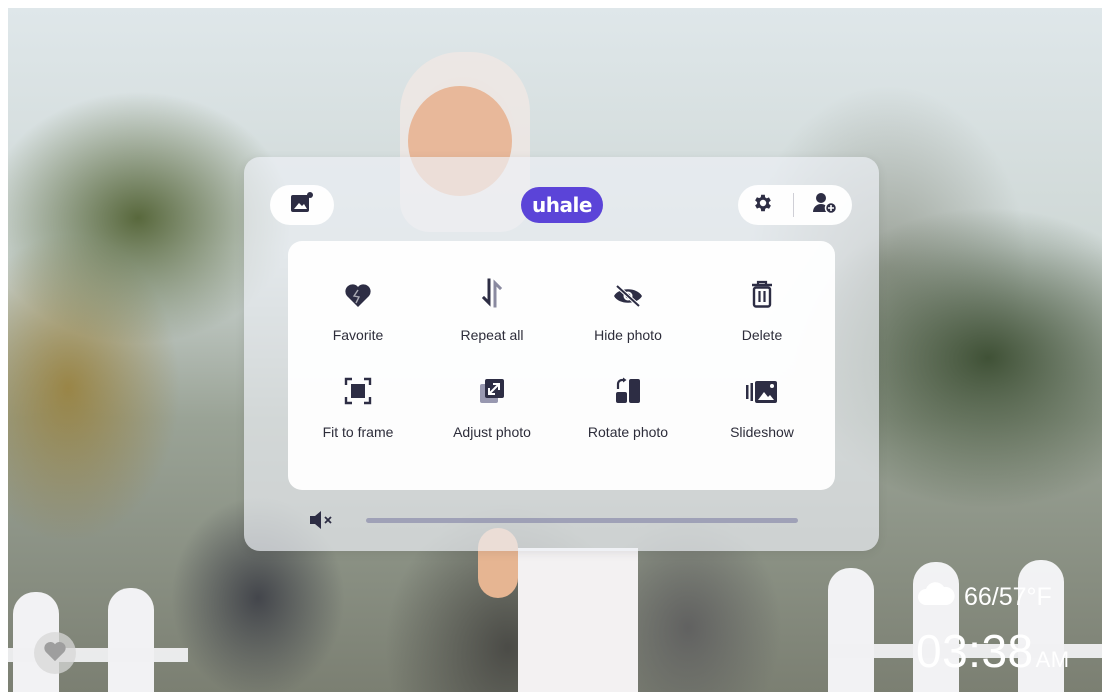  I want to click on volume-mute-icon, so click(322, 522).